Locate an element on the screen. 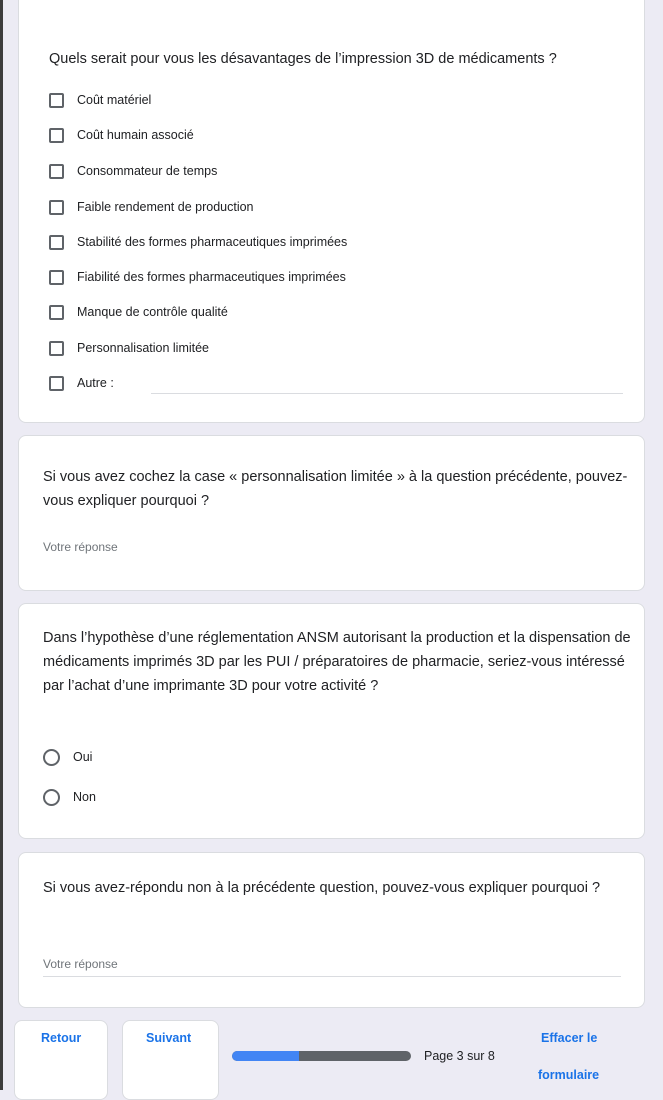  checkbox-option: Personnalisation limitée is located at coordinates (129, 348).